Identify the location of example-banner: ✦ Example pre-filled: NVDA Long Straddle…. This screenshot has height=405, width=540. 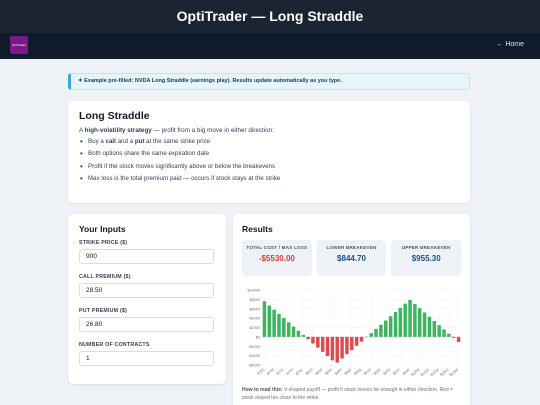
(269, 81).